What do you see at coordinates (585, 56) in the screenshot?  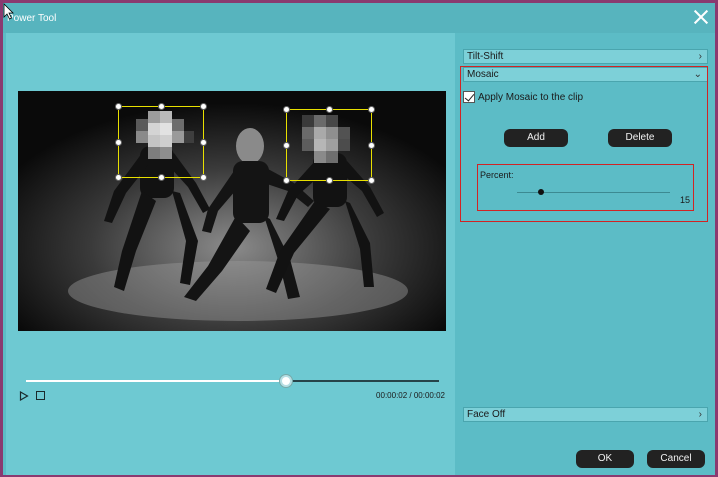 I see `section-tilt-shift: Tilt-Shift ›` at bounding box center [585, 56].